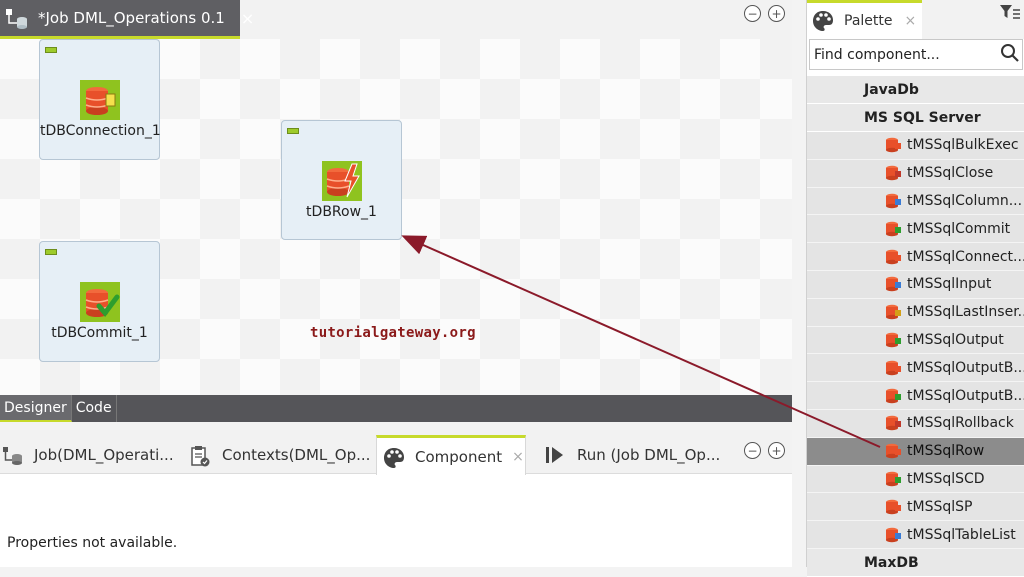 The height and width of the screenshot is (577, 1024). I want to click on palette-item: tMSSqlTableList, so click(915, 535).